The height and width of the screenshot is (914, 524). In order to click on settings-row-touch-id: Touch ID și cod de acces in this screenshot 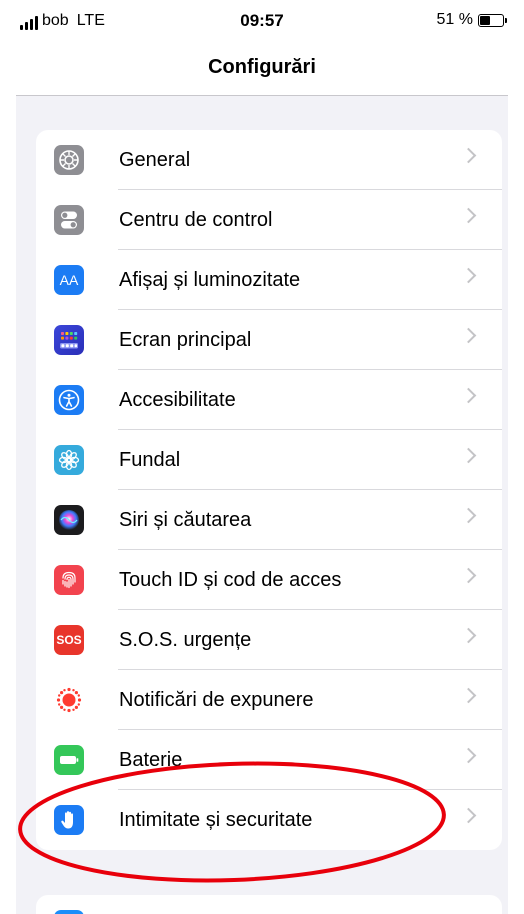, I will do `click(269, 580)`.